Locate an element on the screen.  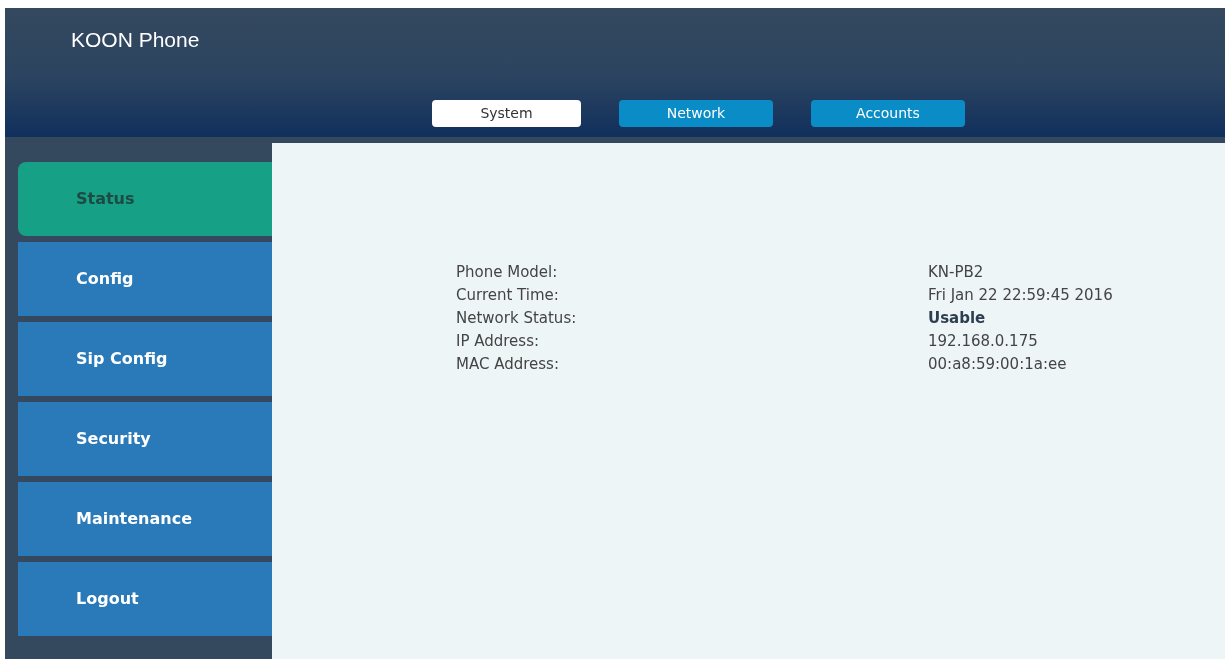
field-value: 192.168.0.175 is located at coordinates (983, 342).